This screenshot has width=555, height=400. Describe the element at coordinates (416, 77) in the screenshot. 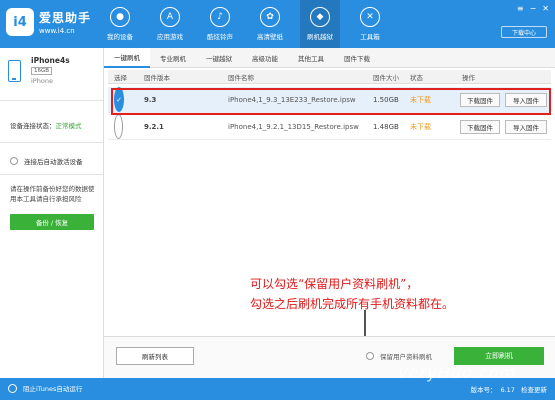

I see `header-state: 状态` at that location.